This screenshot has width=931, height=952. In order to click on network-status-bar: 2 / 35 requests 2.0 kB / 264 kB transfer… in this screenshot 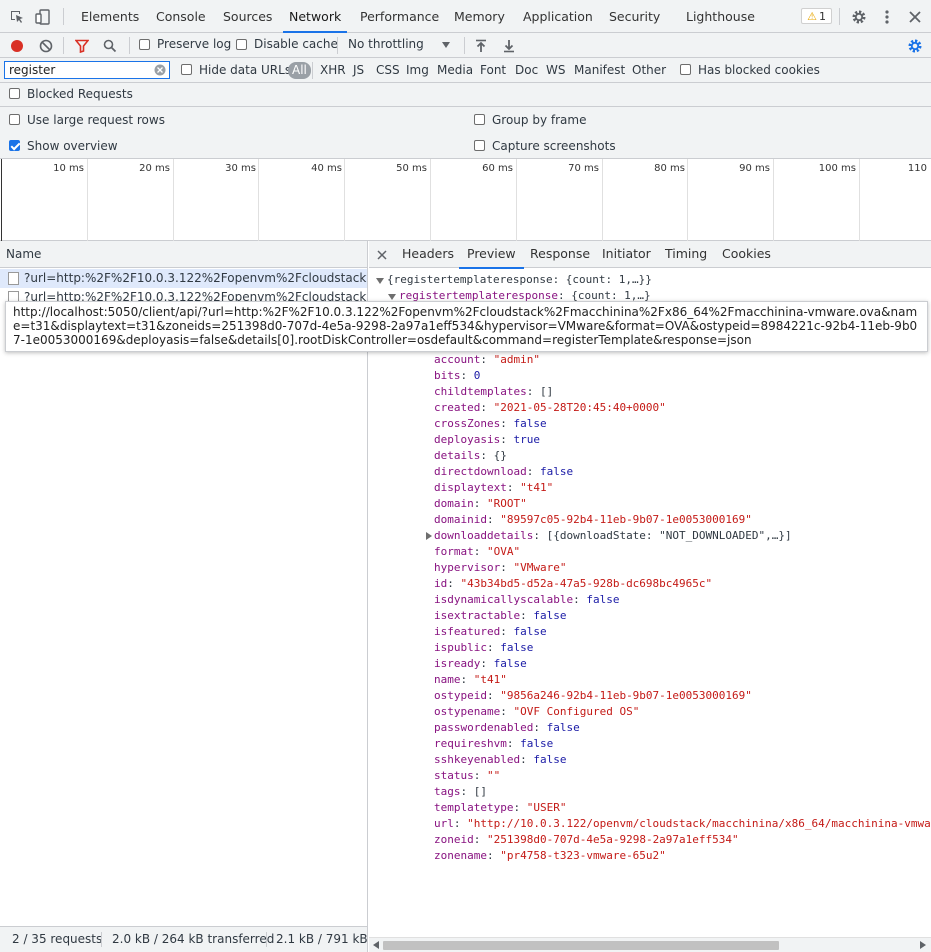, I will do `click(183, 939)`.